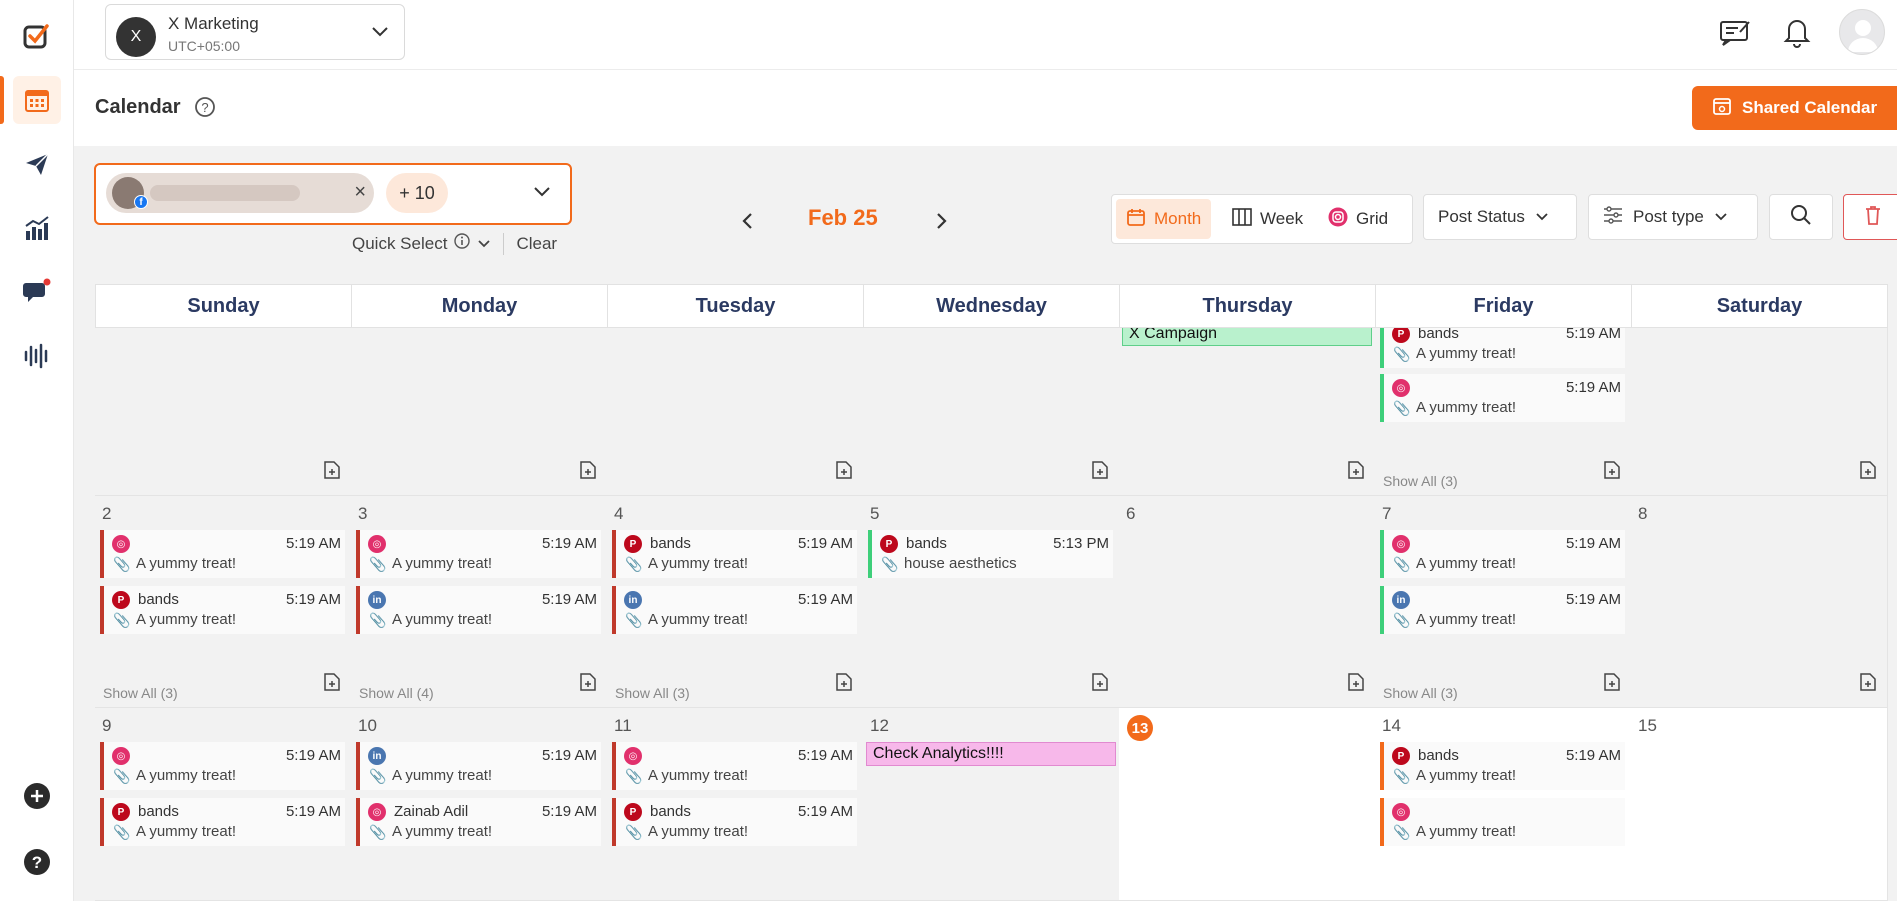 The width and height of the screenshot is (1897, 901). Describe the element at coordinates (399, 244) in the screenshot. I see `quick-select-dropdown: Quick Select` at that location.